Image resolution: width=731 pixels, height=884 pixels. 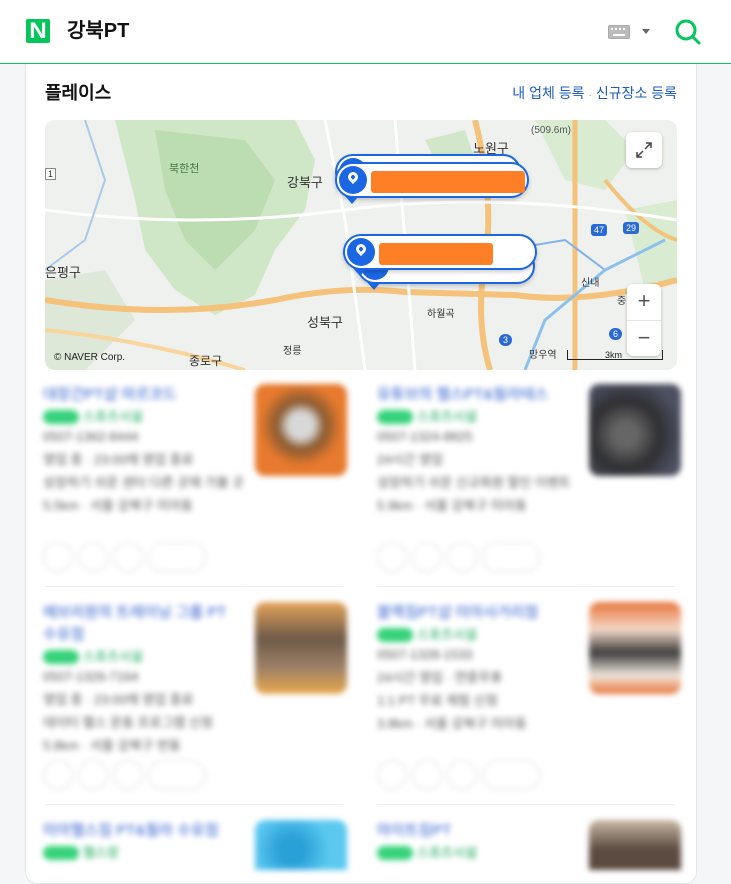 I want to click on section-title: 플레이스, so click(x=78, y=93).